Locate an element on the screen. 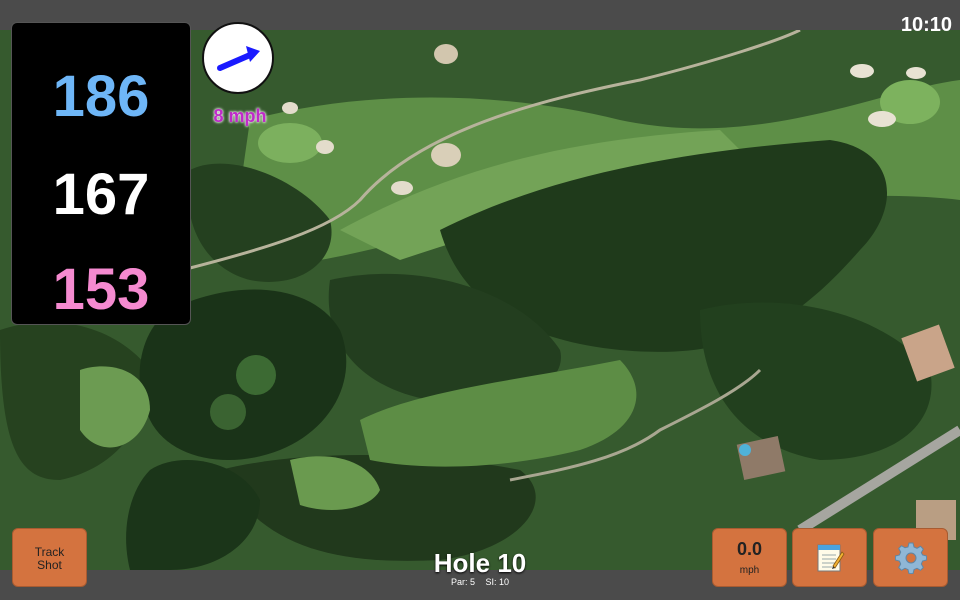 The width and height of the screenshot is (960, 600). speed-value: 0.0 is located at coordinates (749, 549).